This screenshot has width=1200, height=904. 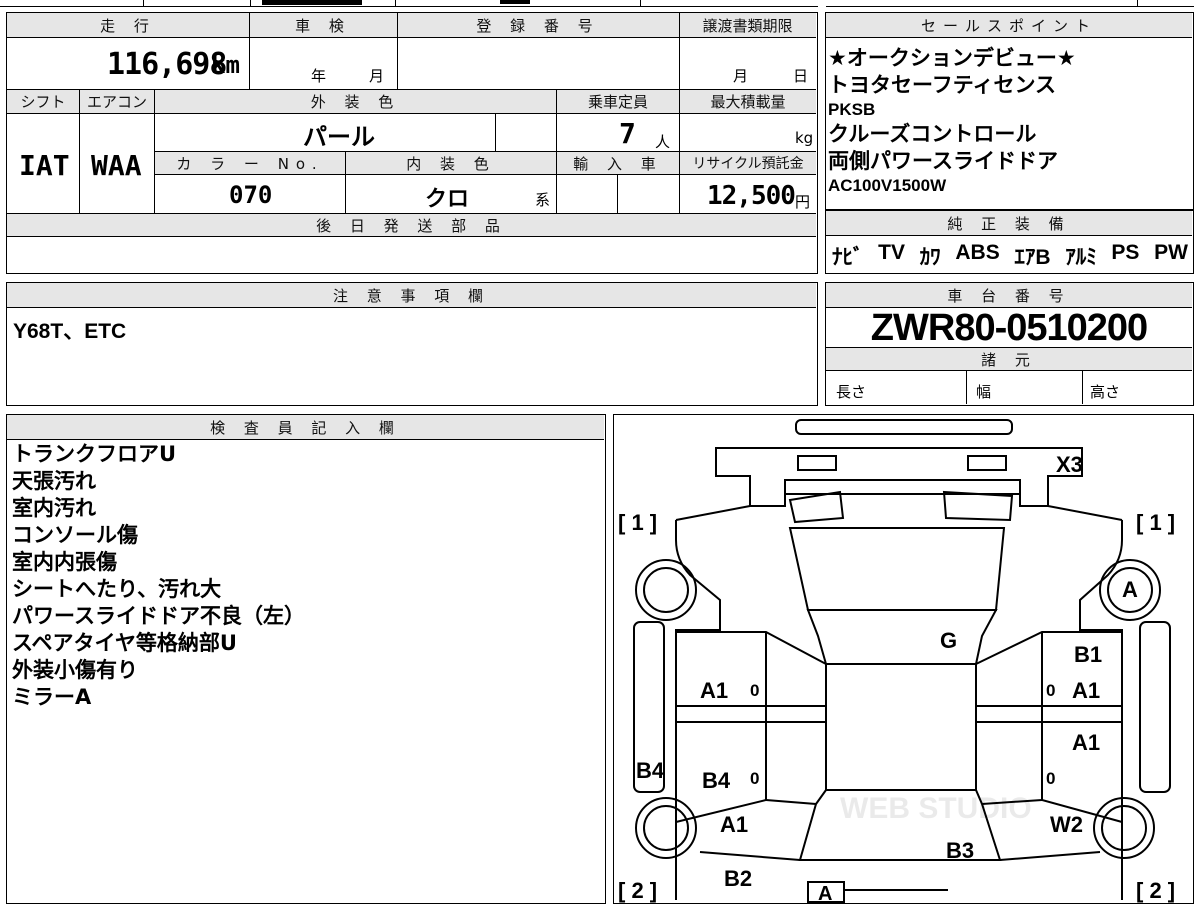 What do you see at coordinates (1009, 25) in the screenshot?
I see `sales-points-header: セールスポイント` at bounding box center [1009, 25].